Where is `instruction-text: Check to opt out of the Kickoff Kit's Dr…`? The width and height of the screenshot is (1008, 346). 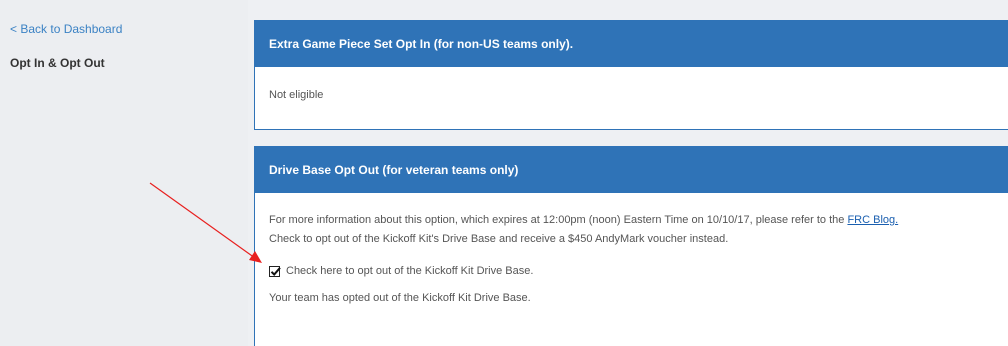
instruction-text: Check to opt out of the Kickoff Kit's Dr… is located at coordinates (499, 239).